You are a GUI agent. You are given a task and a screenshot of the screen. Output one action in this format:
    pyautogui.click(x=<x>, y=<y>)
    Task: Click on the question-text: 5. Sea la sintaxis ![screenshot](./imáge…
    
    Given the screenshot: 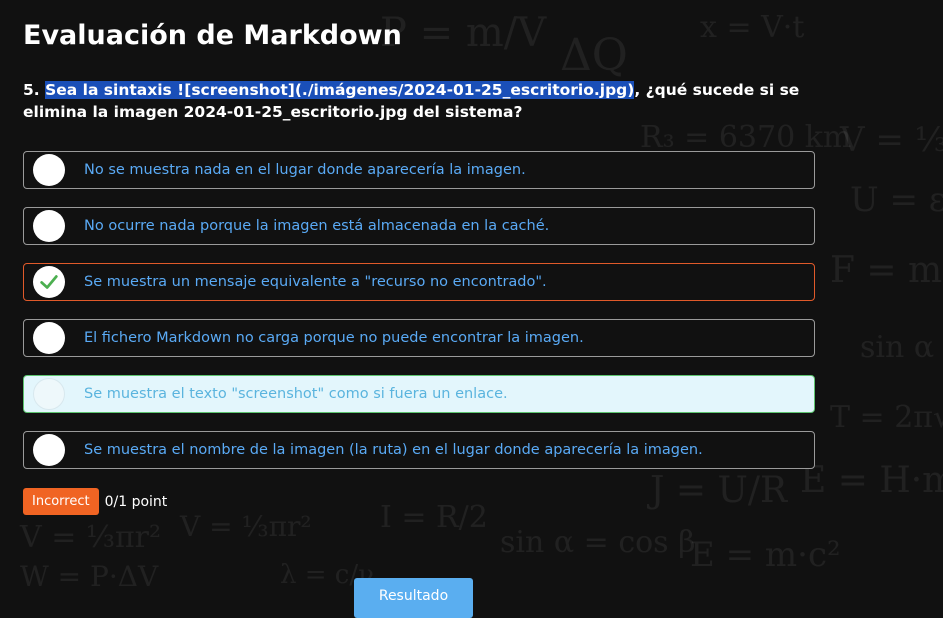 What is the action you would take?
    pyautogui.click(x=423, y=101)
    